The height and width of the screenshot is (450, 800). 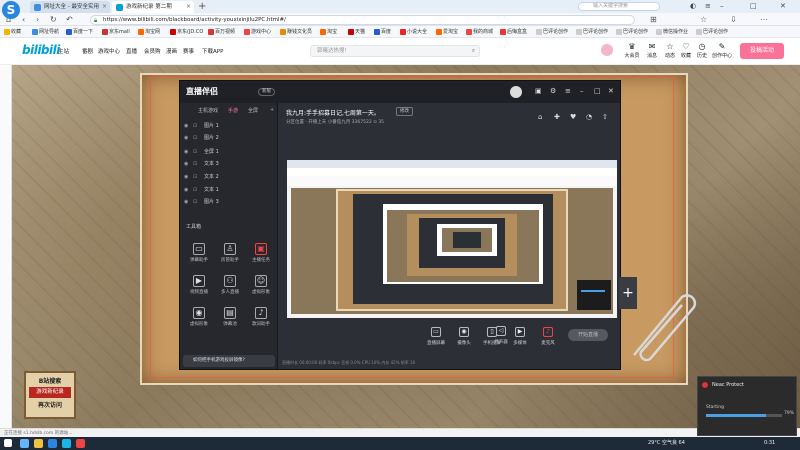 What do you see at coordinates (479, 32) in the screenshot?
I see `bookmark-item: 我的商城` at bounding box center [479, 32].